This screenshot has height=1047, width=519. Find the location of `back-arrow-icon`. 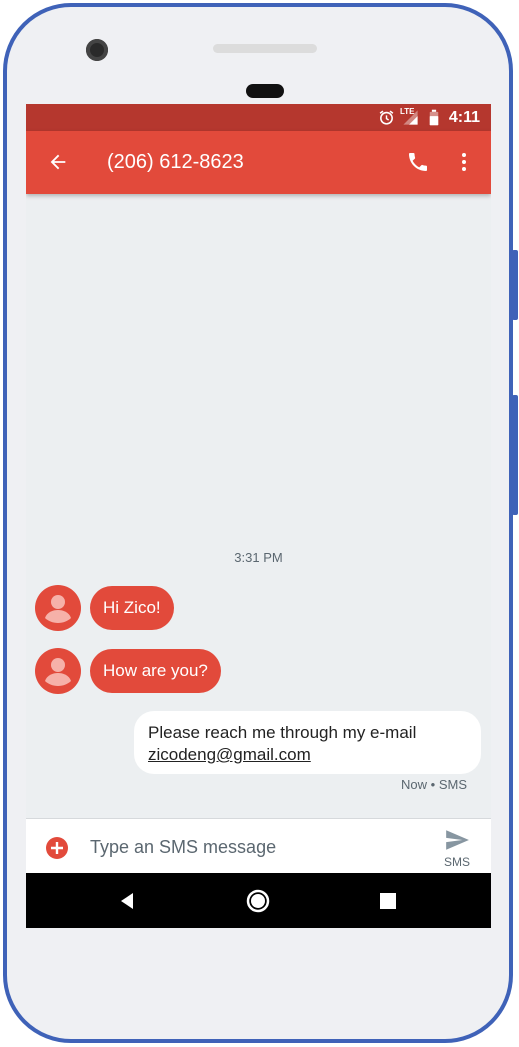

back-arrow-icon is located at coordinates (58, 162).